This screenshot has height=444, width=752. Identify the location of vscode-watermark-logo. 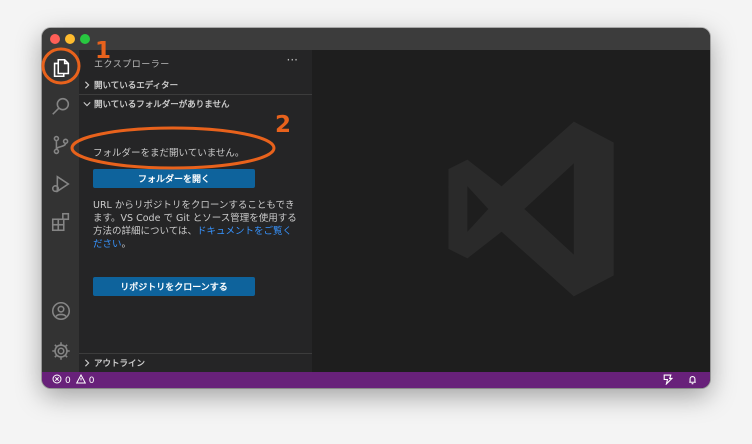
(531, 209).